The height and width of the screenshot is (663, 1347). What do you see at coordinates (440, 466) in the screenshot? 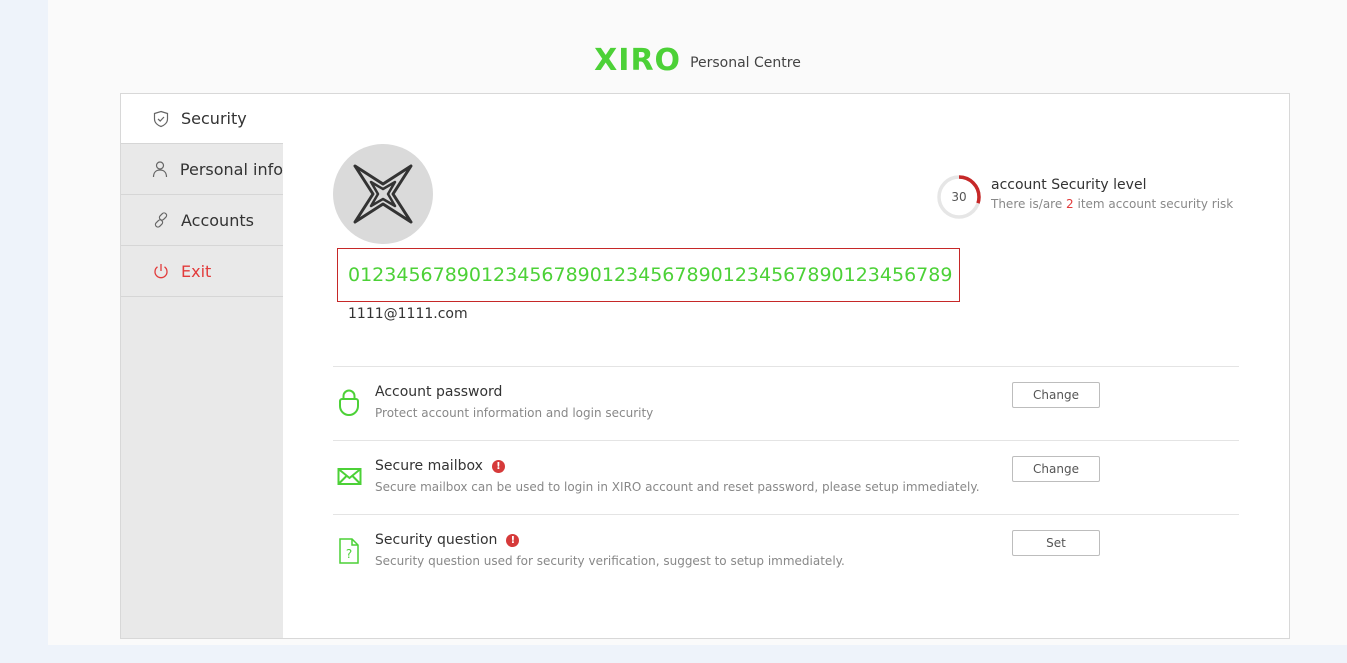
I see `item-title: Secure mailbox!` at bounding box center [440, 466].